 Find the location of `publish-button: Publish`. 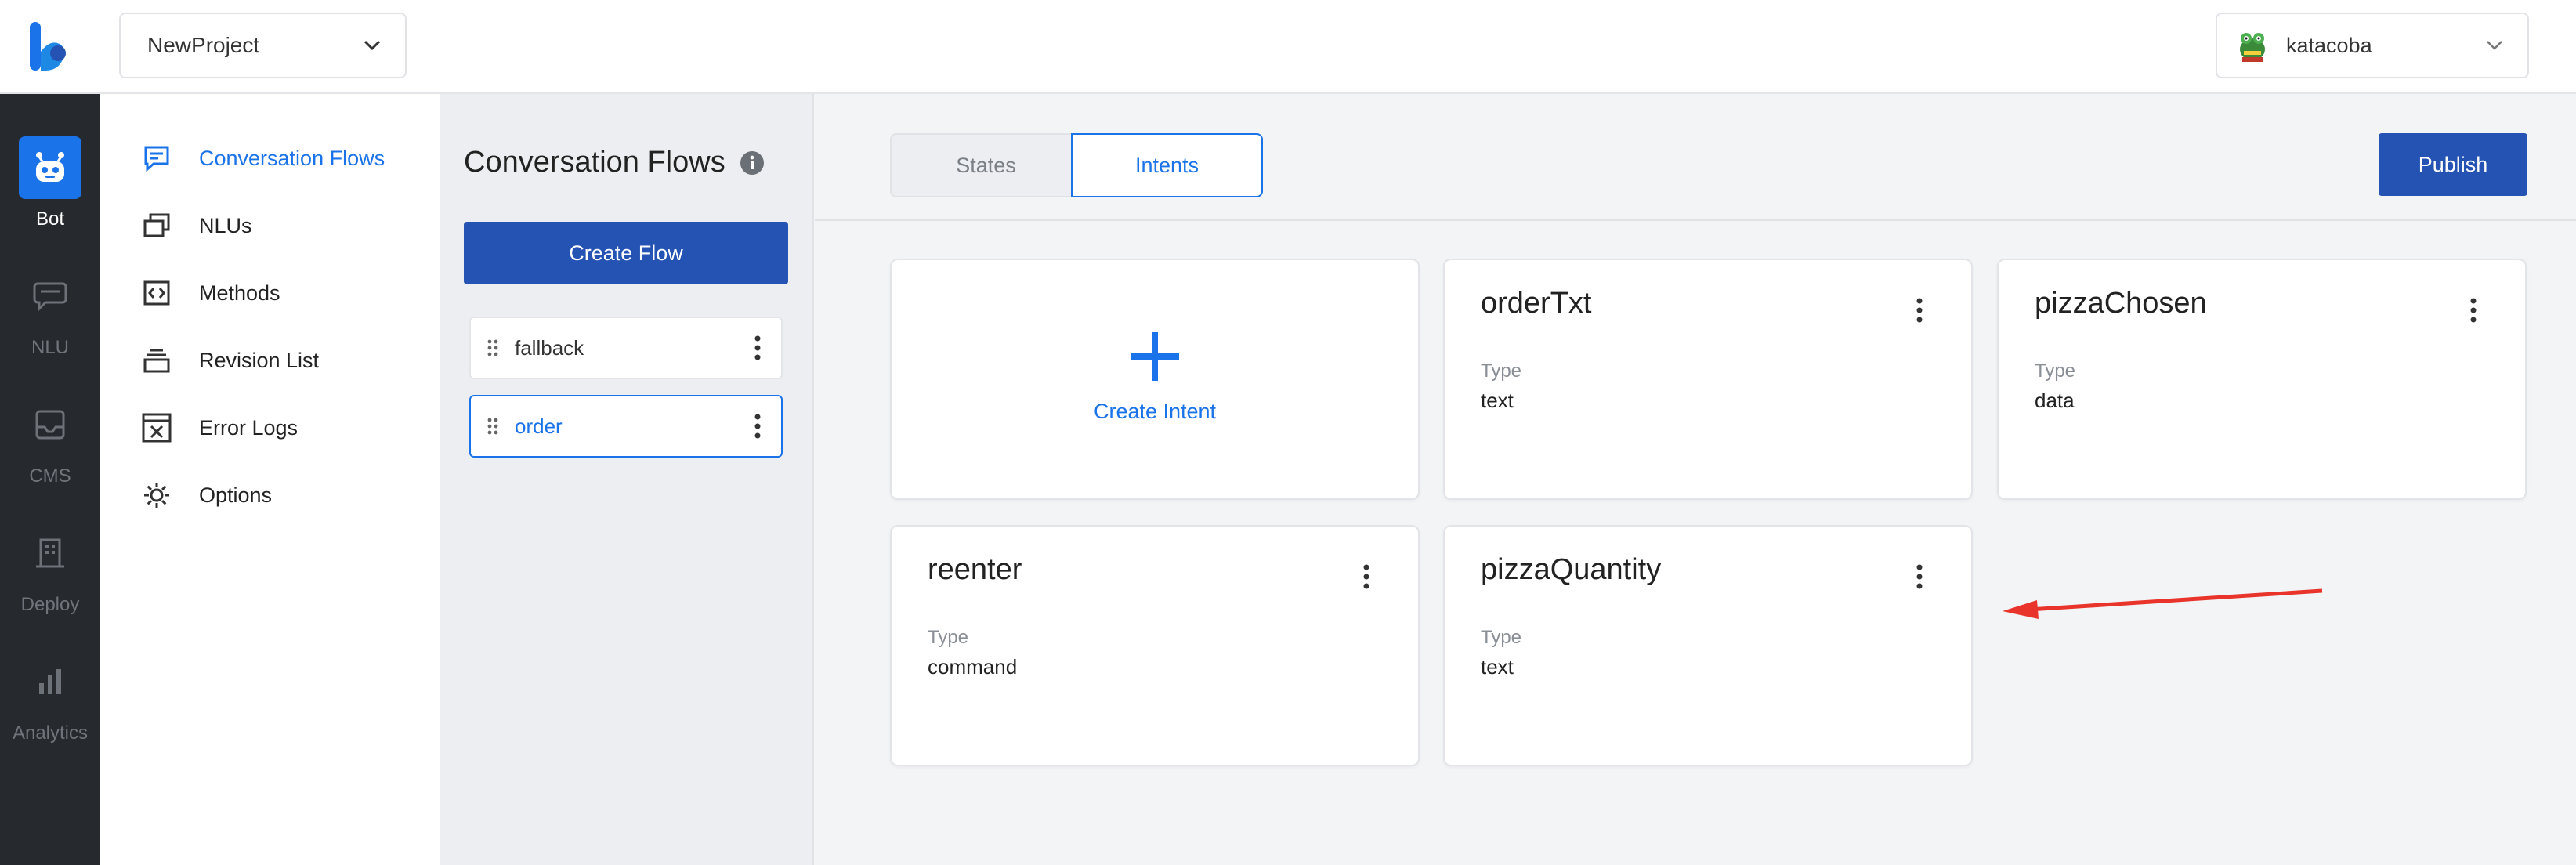

publish-button: Publish is located at coordinates (2453, 164).